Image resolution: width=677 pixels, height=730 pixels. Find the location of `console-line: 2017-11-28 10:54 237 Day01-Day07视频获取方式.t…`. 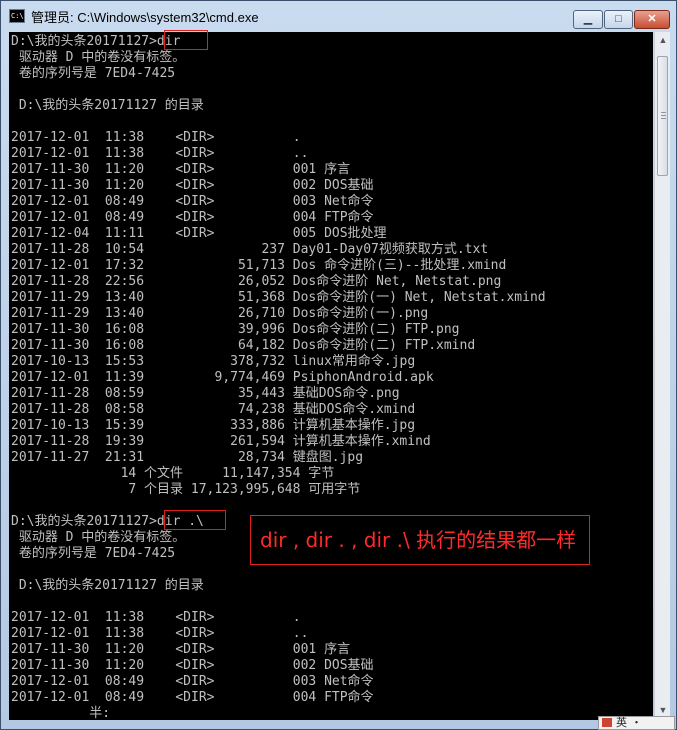

console-line: 2017-11-28 10:54 237 Day01-Day07视频获取方式.t… is located at coordinates (250, 249).